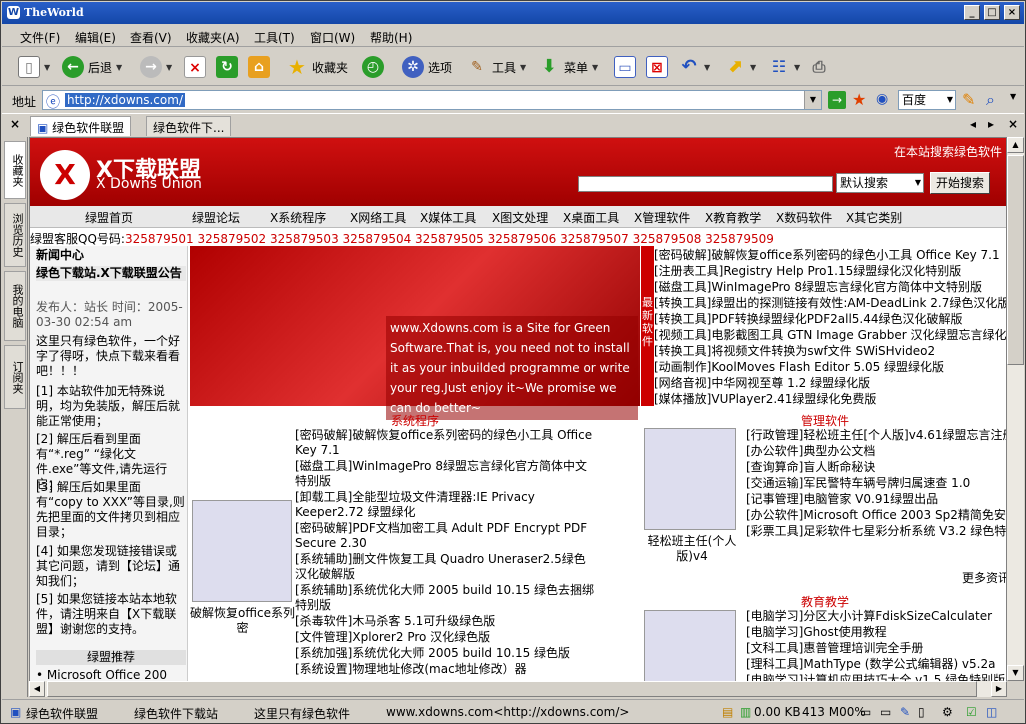  What do you see at coordinates (999, 689) in the screenshot?
I see `scroll-right-icon: ▶` at bounding box center [999, 689].